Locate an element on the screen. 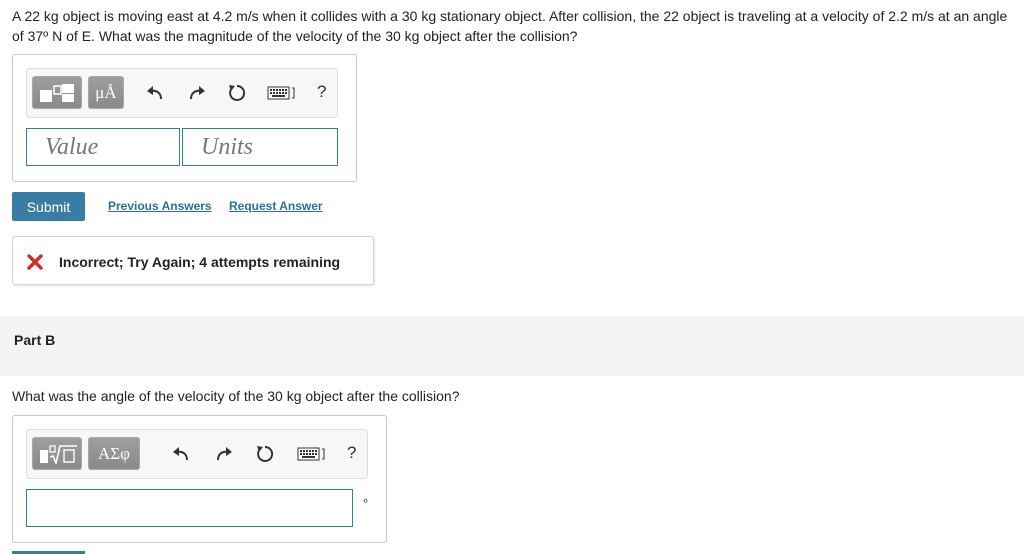 Image resolution: width=1024 pixels, height=554 pixels. units-symbol-button: μÅ is located at coordinates (106, 92).